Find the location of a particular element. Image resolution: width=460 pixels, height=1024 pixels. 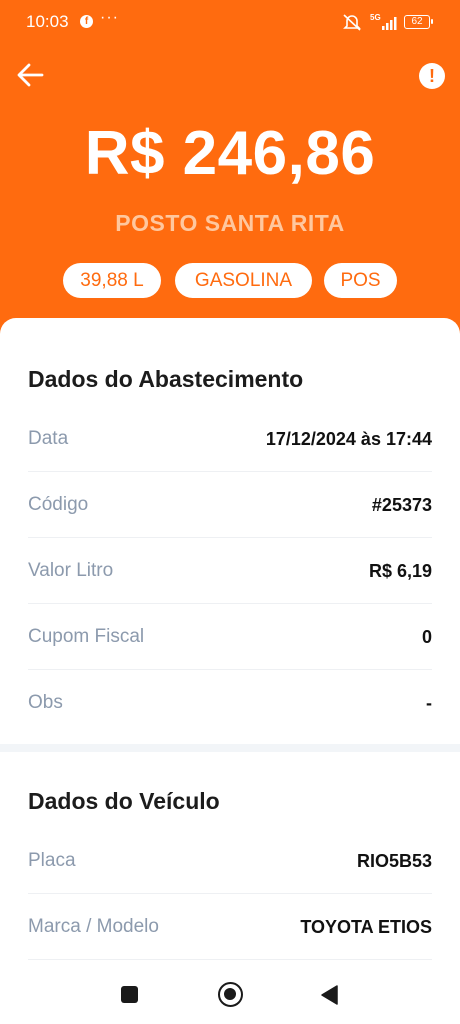

row-label: Marca / Modelo is located at coordinates (93, 926).